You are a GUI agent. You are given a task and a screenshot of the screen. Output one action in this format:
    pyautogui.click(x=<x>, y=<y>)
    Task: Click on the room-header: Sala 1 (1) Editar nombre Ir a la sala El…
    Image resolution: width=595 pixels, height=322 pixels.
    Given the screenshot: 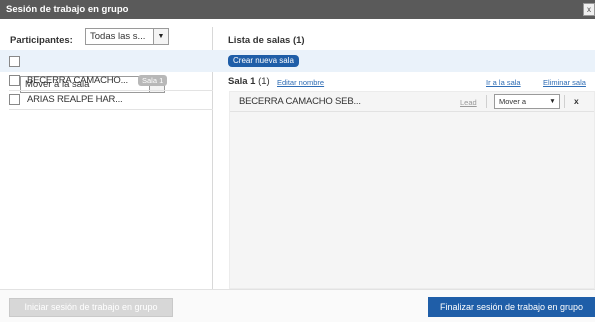 What is the action you would take?
    pyautogui.click(x=407, y=81)
    